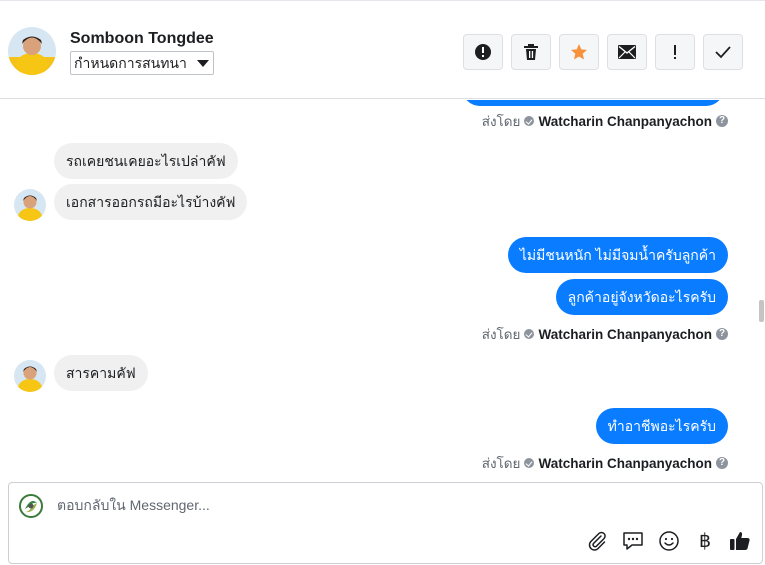 The height and width of the screenshot is (565, 765). I want to click on contact-name: Somboon Tongdee, so click(142, 39).